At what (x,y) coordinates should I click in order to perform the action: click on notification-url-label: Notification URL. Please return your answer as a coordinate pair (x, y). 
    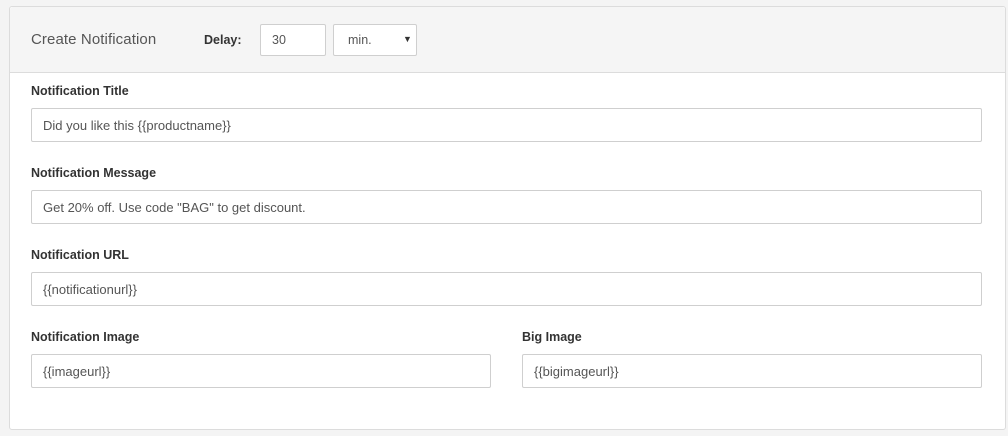
    Looking at the image, I should click on (80, 255).